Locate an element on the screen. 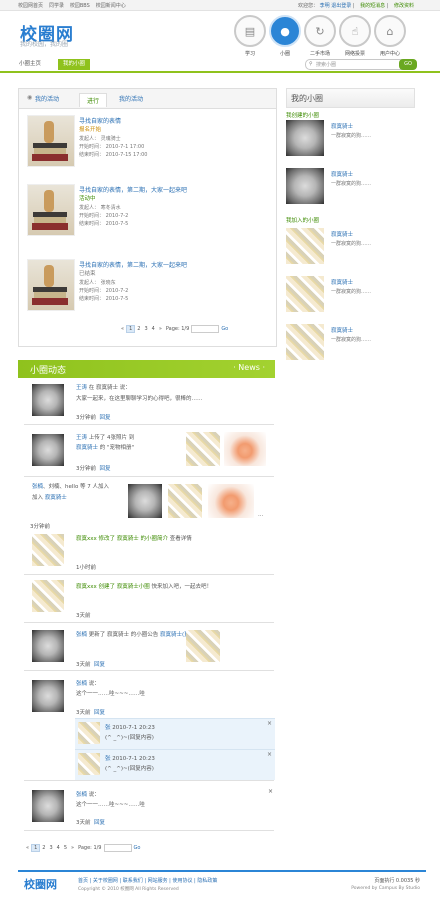 The height and width of the screenshot is (899, 440). activity-title: 寻找自家的表情 is located at coordinates (100, 120).